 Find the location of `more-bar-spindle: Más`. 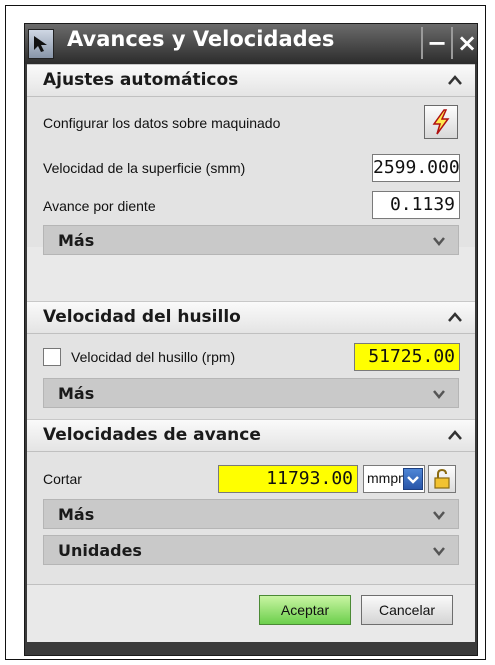

more-bar-spindle: Más is located at coordinates (251, 393).